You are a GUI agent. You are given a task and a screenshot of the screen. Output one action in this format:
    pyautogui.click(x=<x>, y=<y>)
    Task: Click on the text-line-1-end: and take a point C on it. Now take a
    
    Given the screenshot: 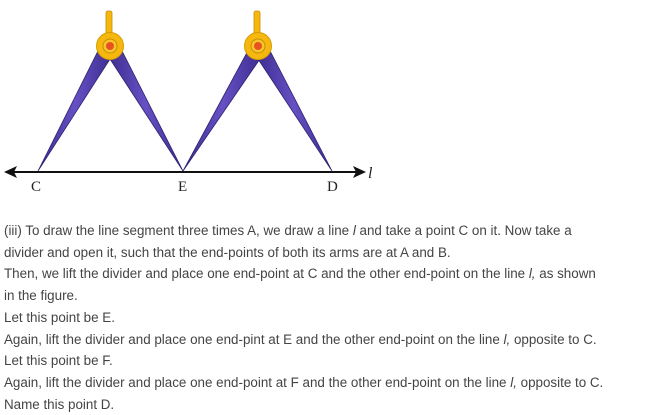 What is the action you would take?
    pyautogui.click(x=463, y=230)
    